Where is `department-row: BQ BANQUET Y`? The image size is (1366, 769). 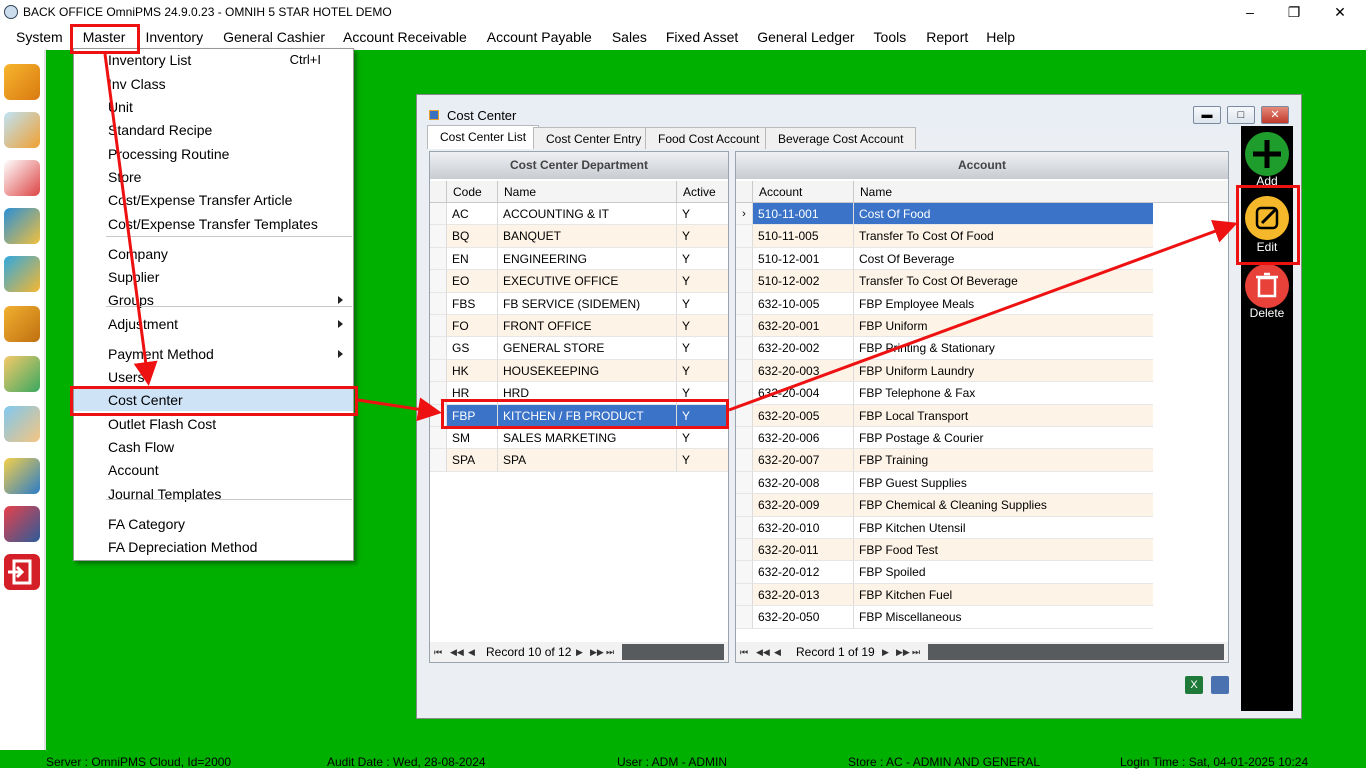 department-row: BQ BANQUET Y is located at coordinates (579, 236).